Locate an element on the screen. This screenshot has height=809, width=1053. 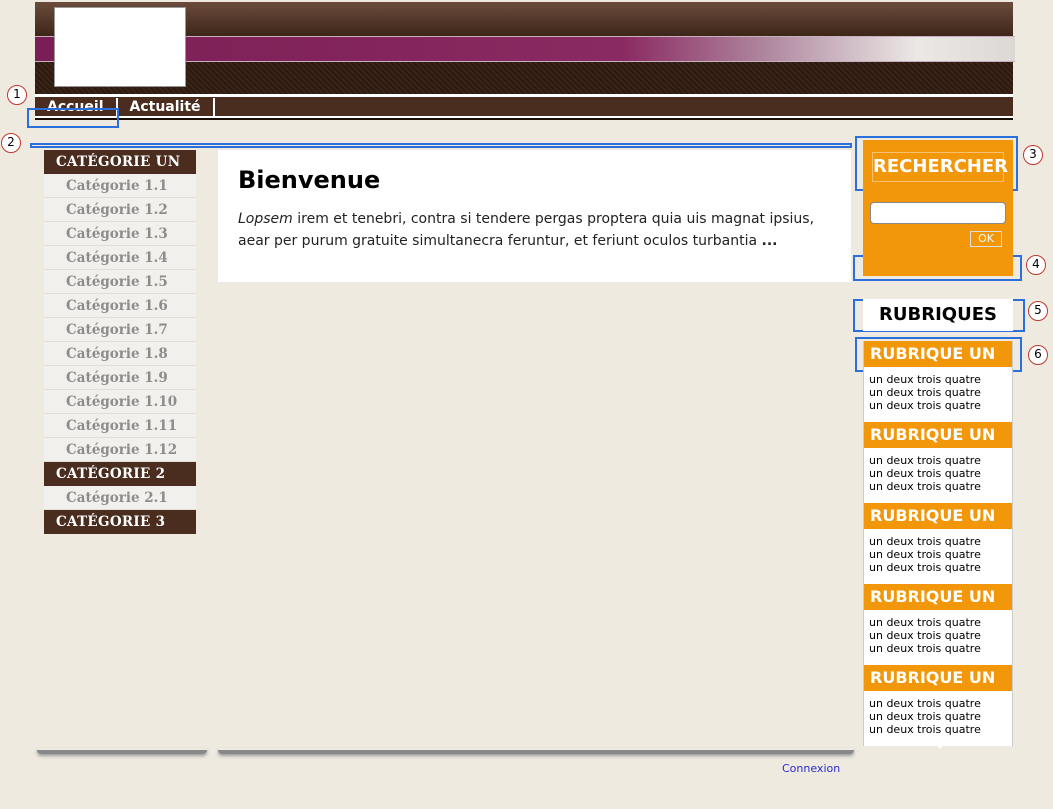
main-footer-shadow is located at coordinates (536, 751).